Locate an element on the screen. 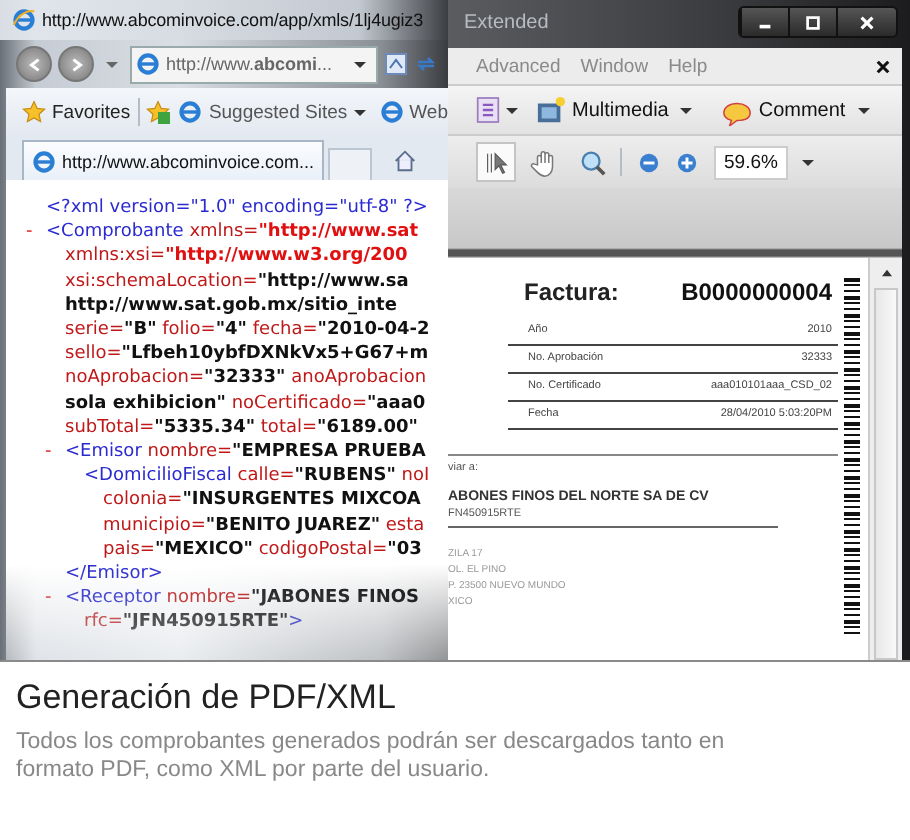  star-icon is located at coordinates (34, 112).